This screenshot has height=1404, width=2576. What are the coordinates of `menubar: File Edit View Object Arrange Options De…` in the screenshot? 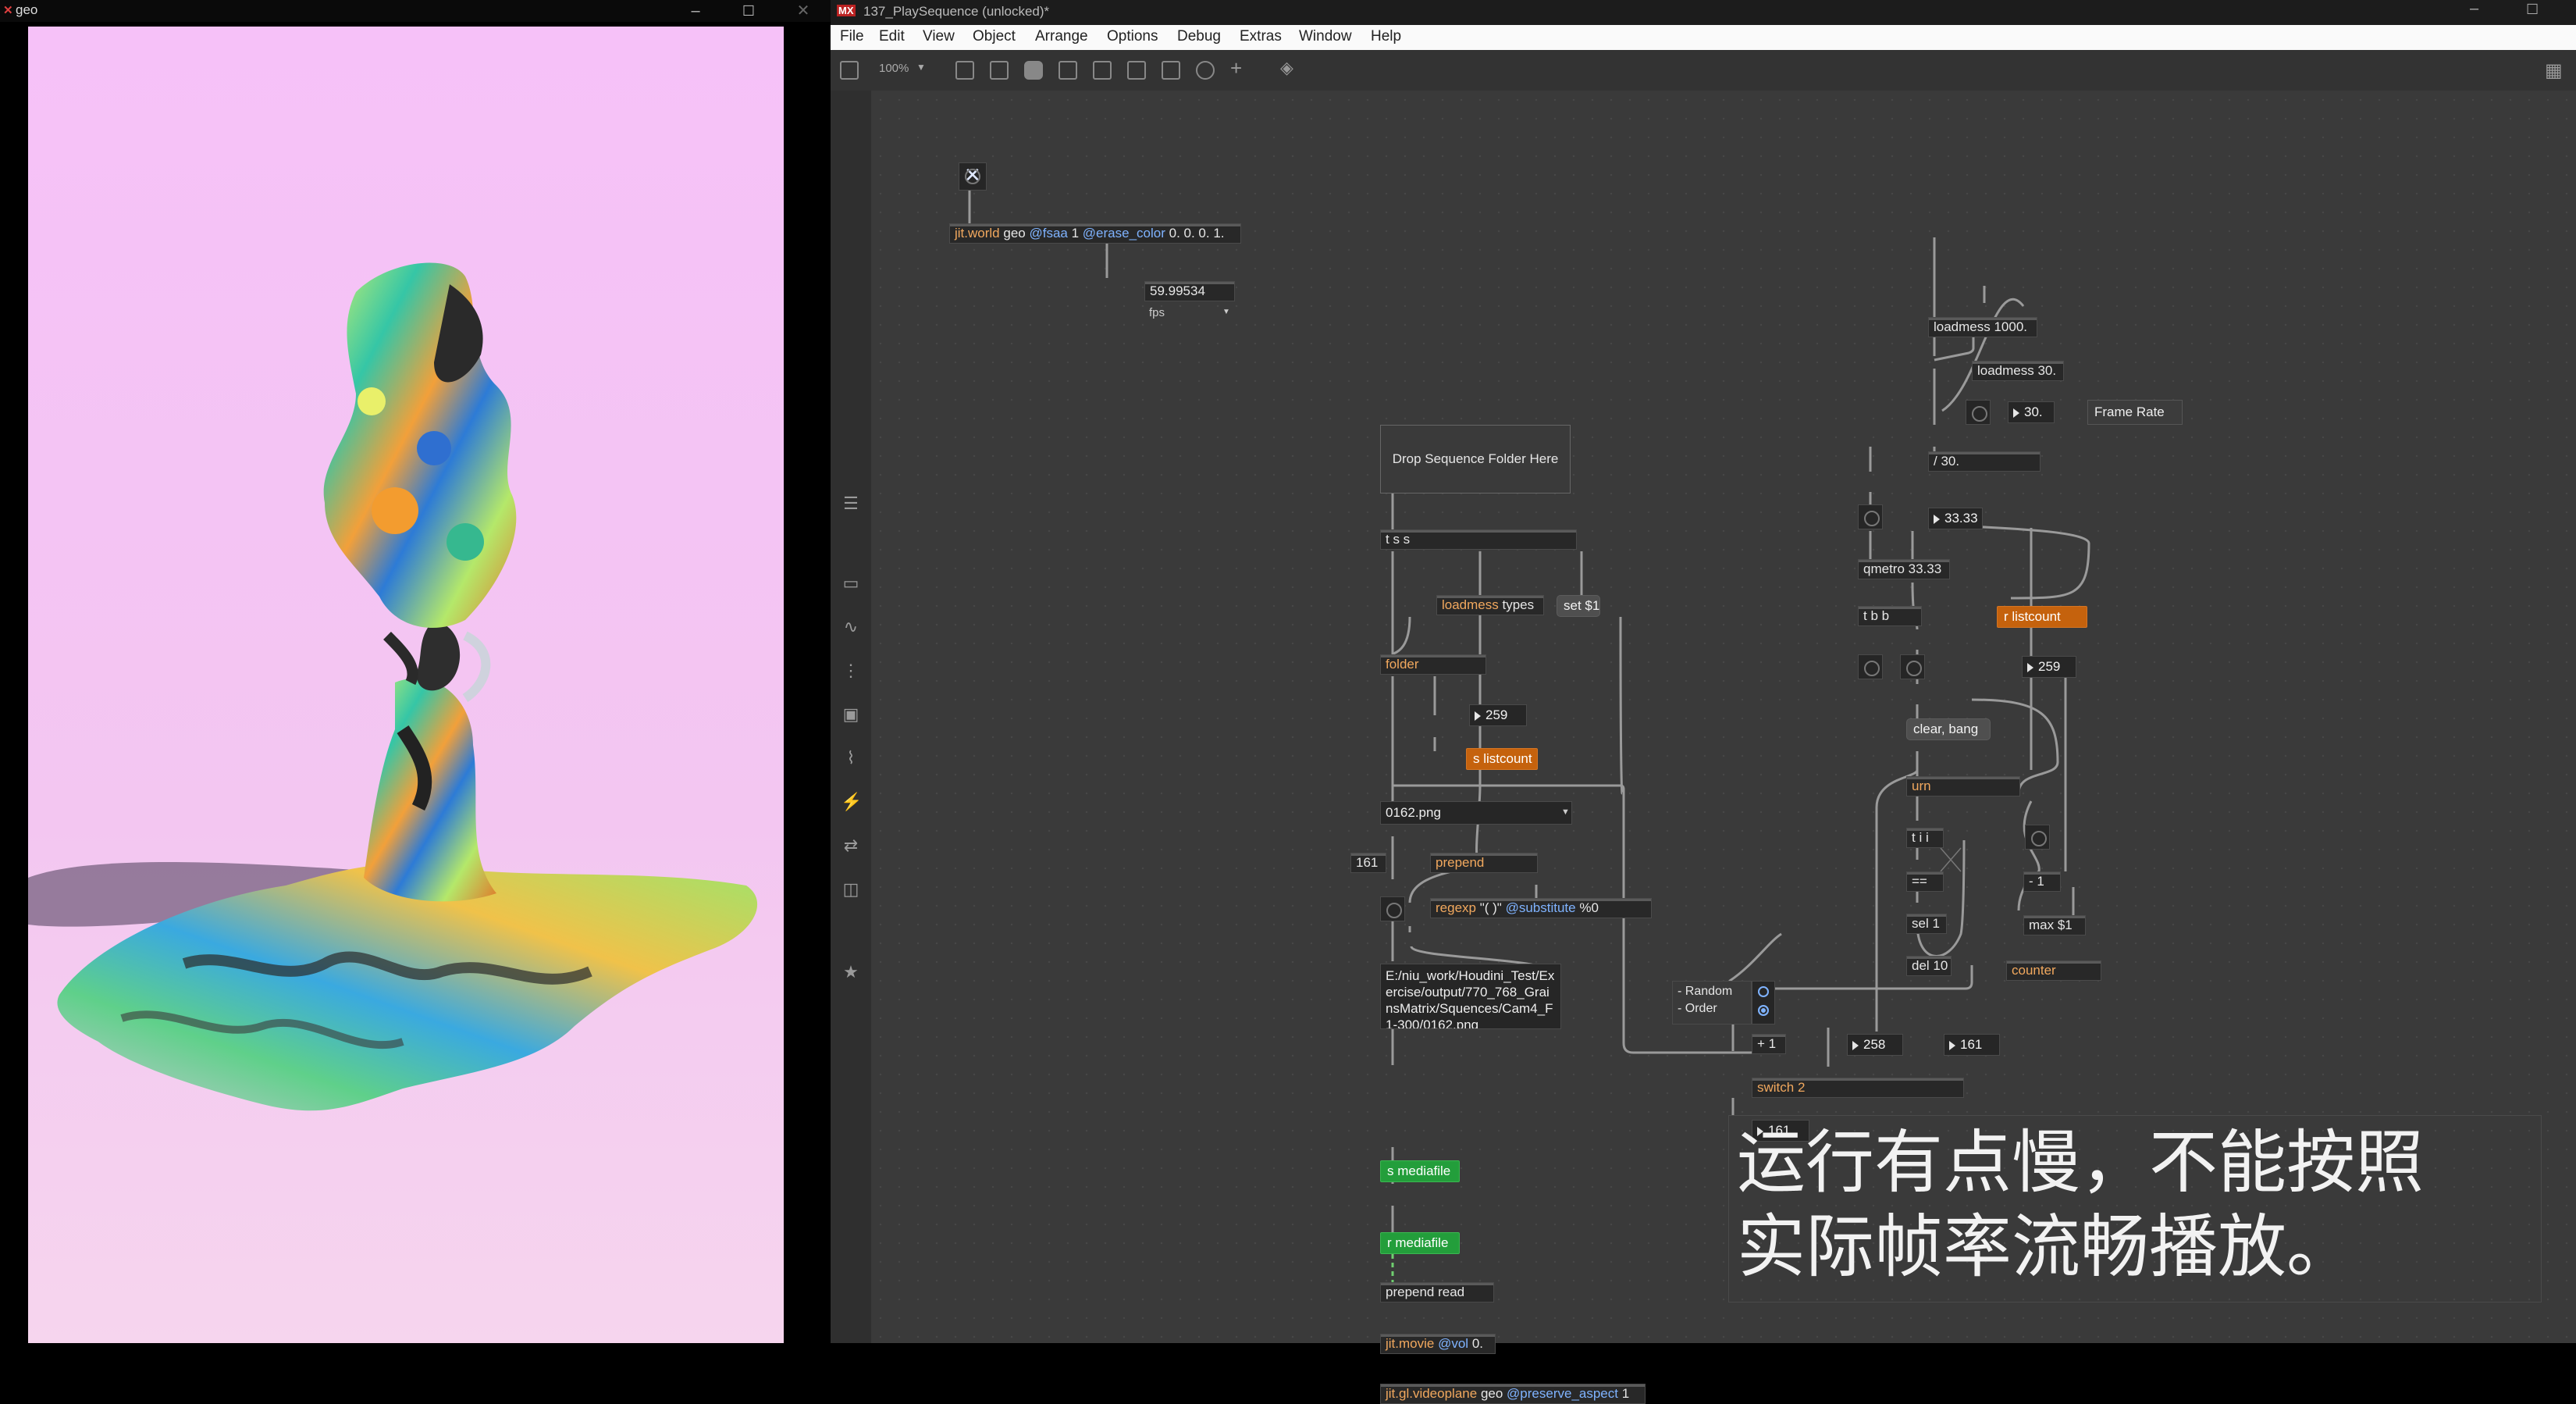 It's located at (1703, 37).